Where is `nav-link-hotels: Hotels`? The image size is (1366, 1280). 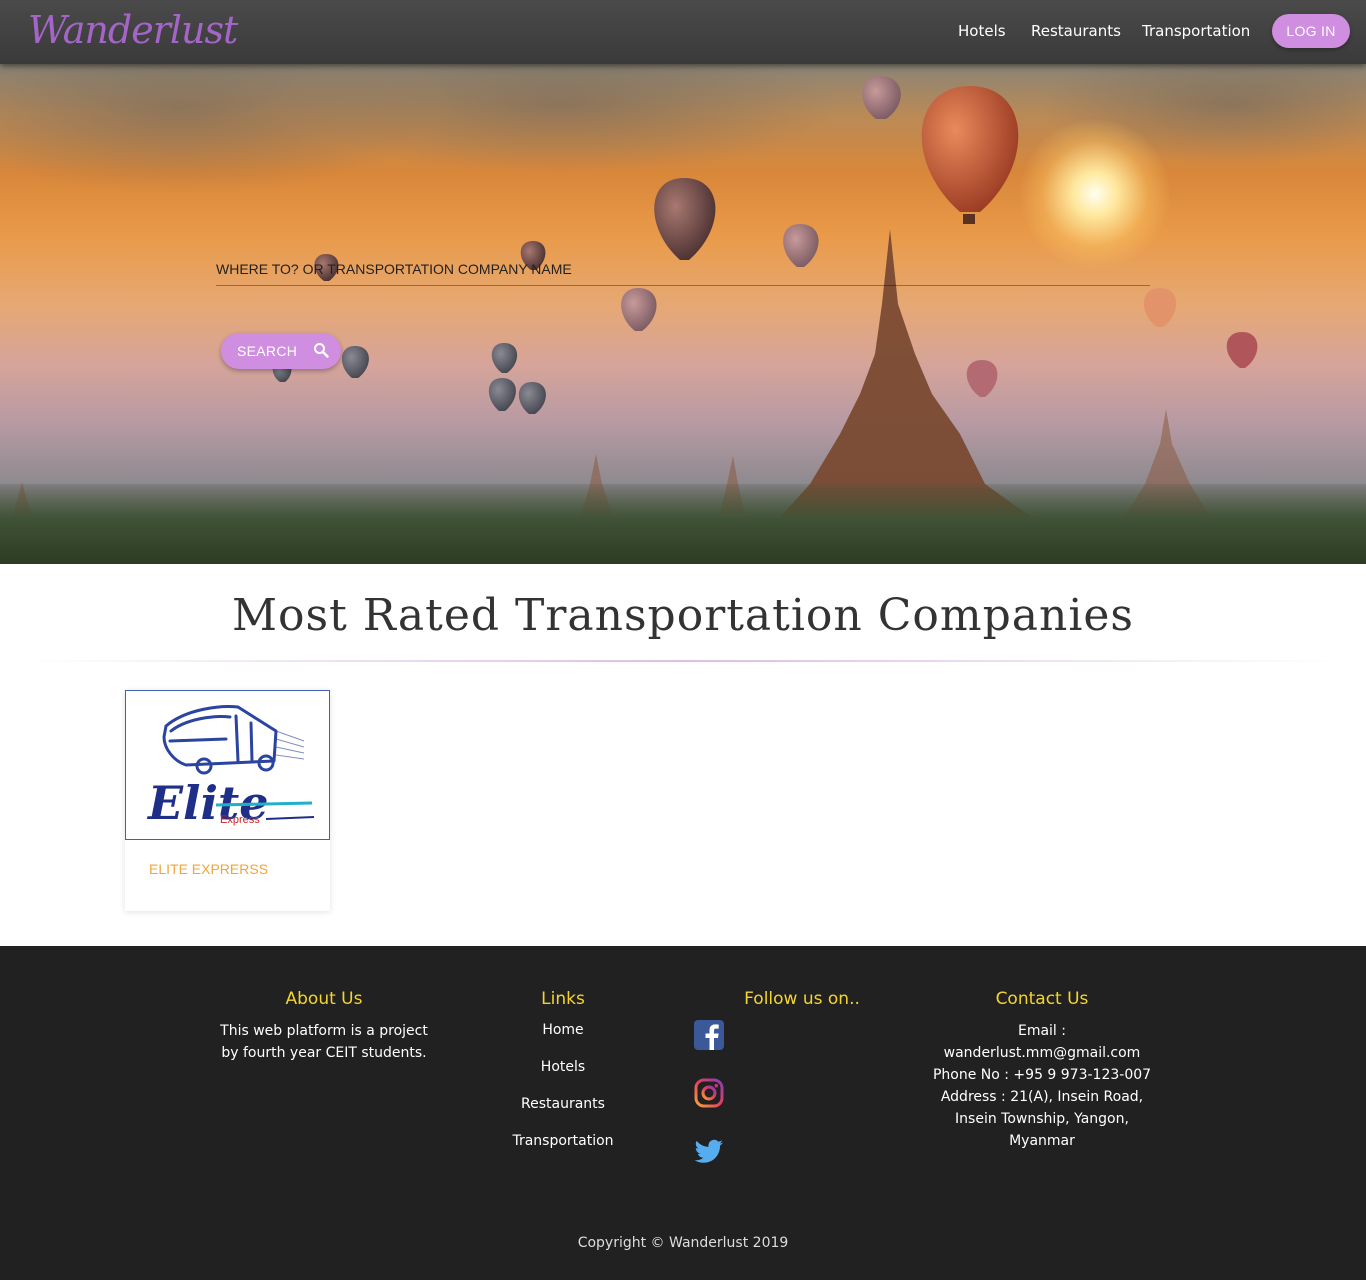 nav-link-hotels: Hotels is located at coordinates (982, 31).